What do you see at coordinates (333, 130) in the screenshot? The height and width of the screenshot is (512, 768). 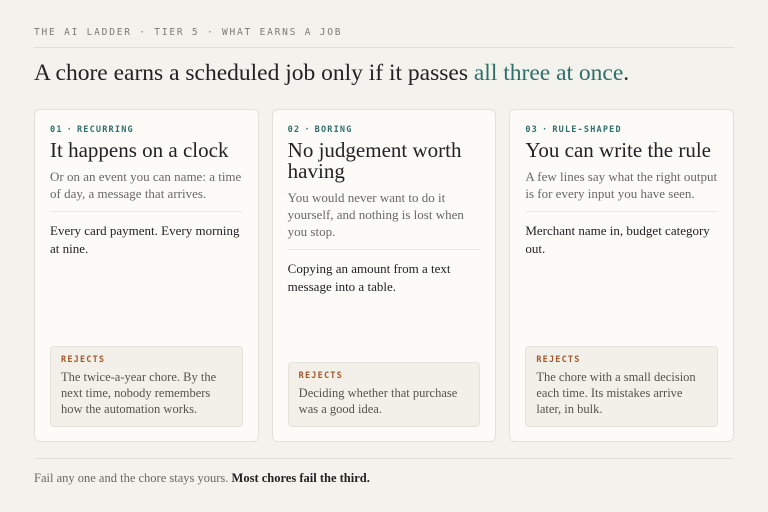 I see `card-tag-label: BORING` at bounding box center [333, 130].